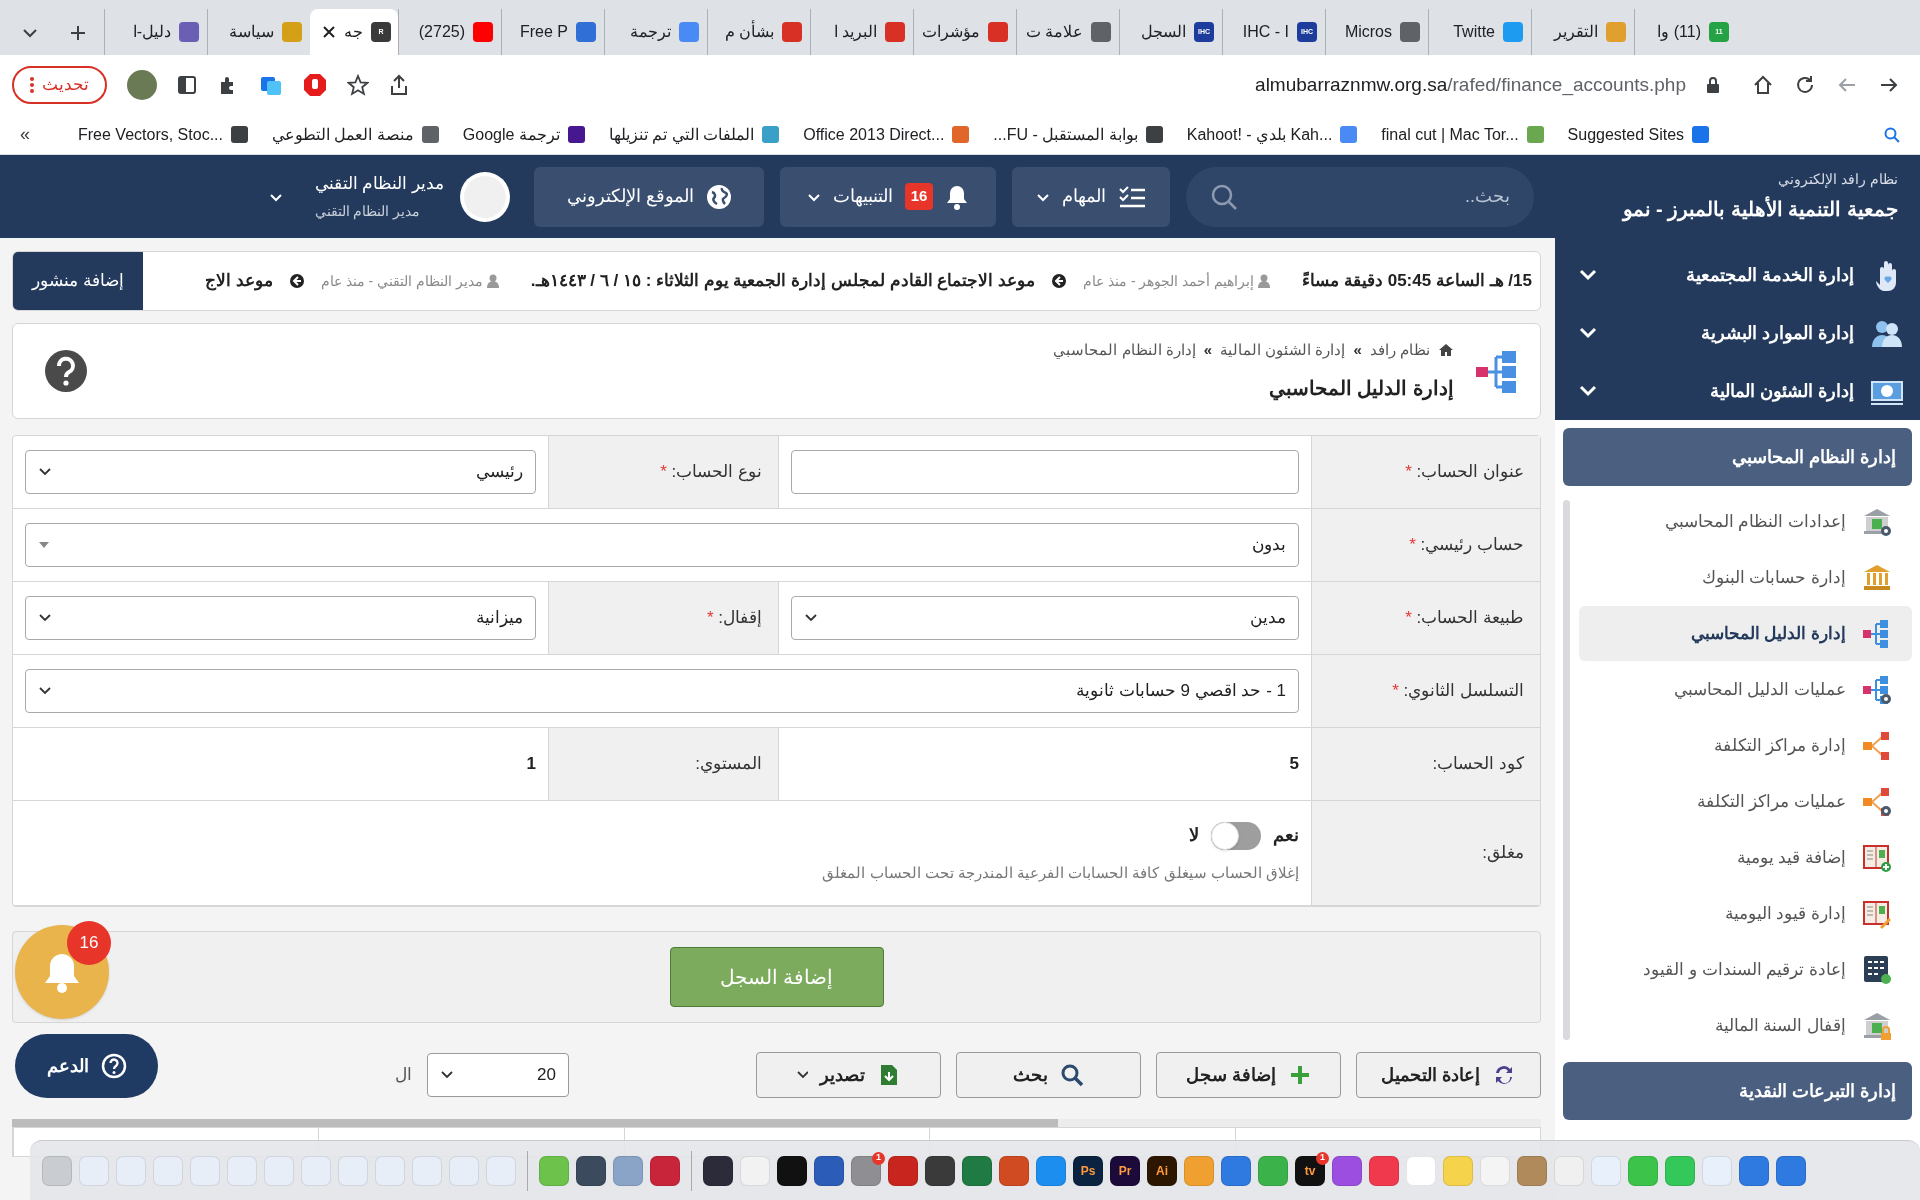 The width and height of the screenshot is (1920, 1200). What do you see at coordinates (734, 618) in the screenshot?
I see `field-label: إقفال: *` at bounding box center [734, 618].